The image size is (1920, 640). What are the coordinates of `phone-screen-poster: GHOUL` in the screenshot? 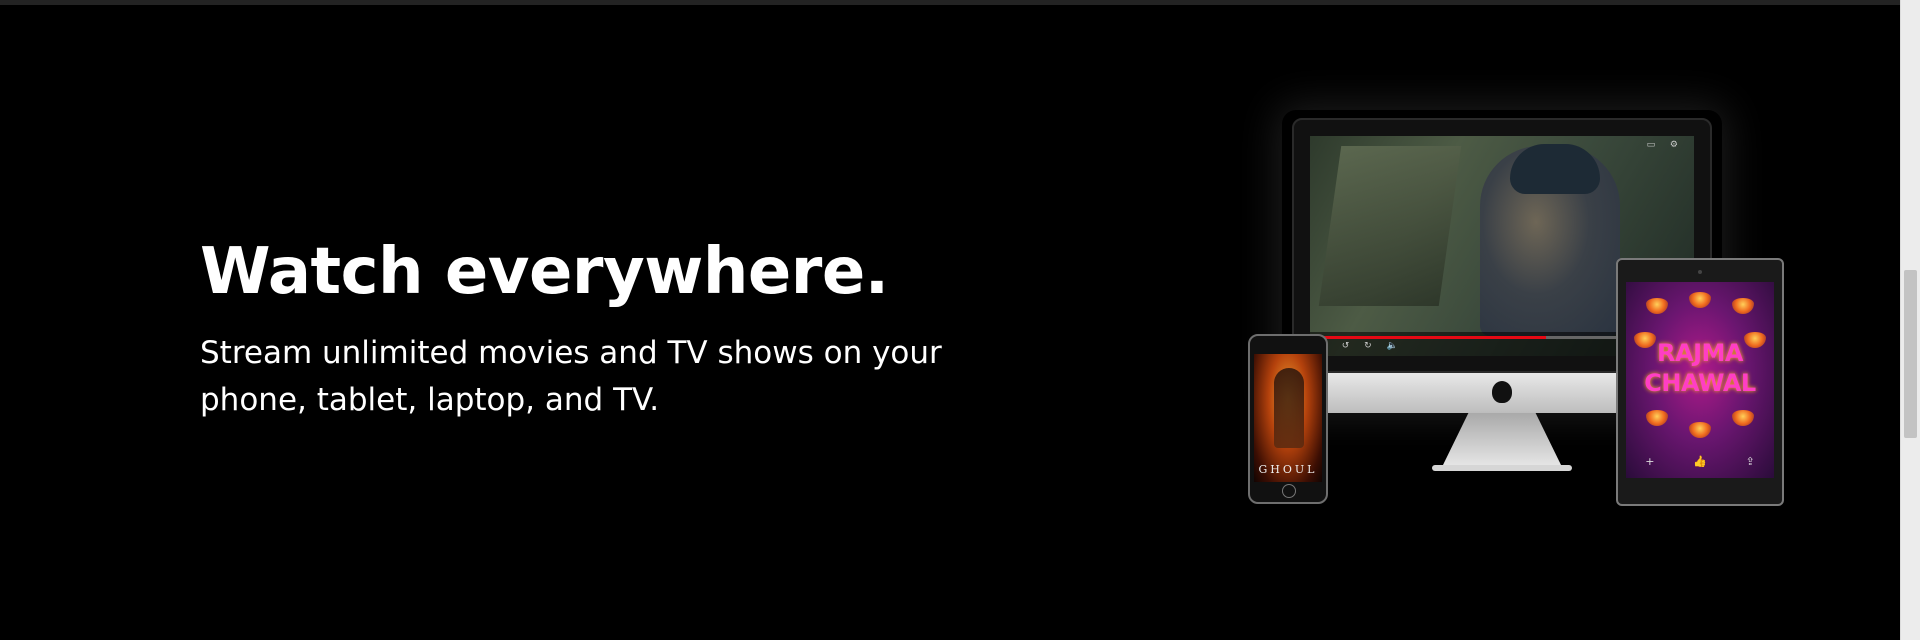 It's located at (1288, 418).